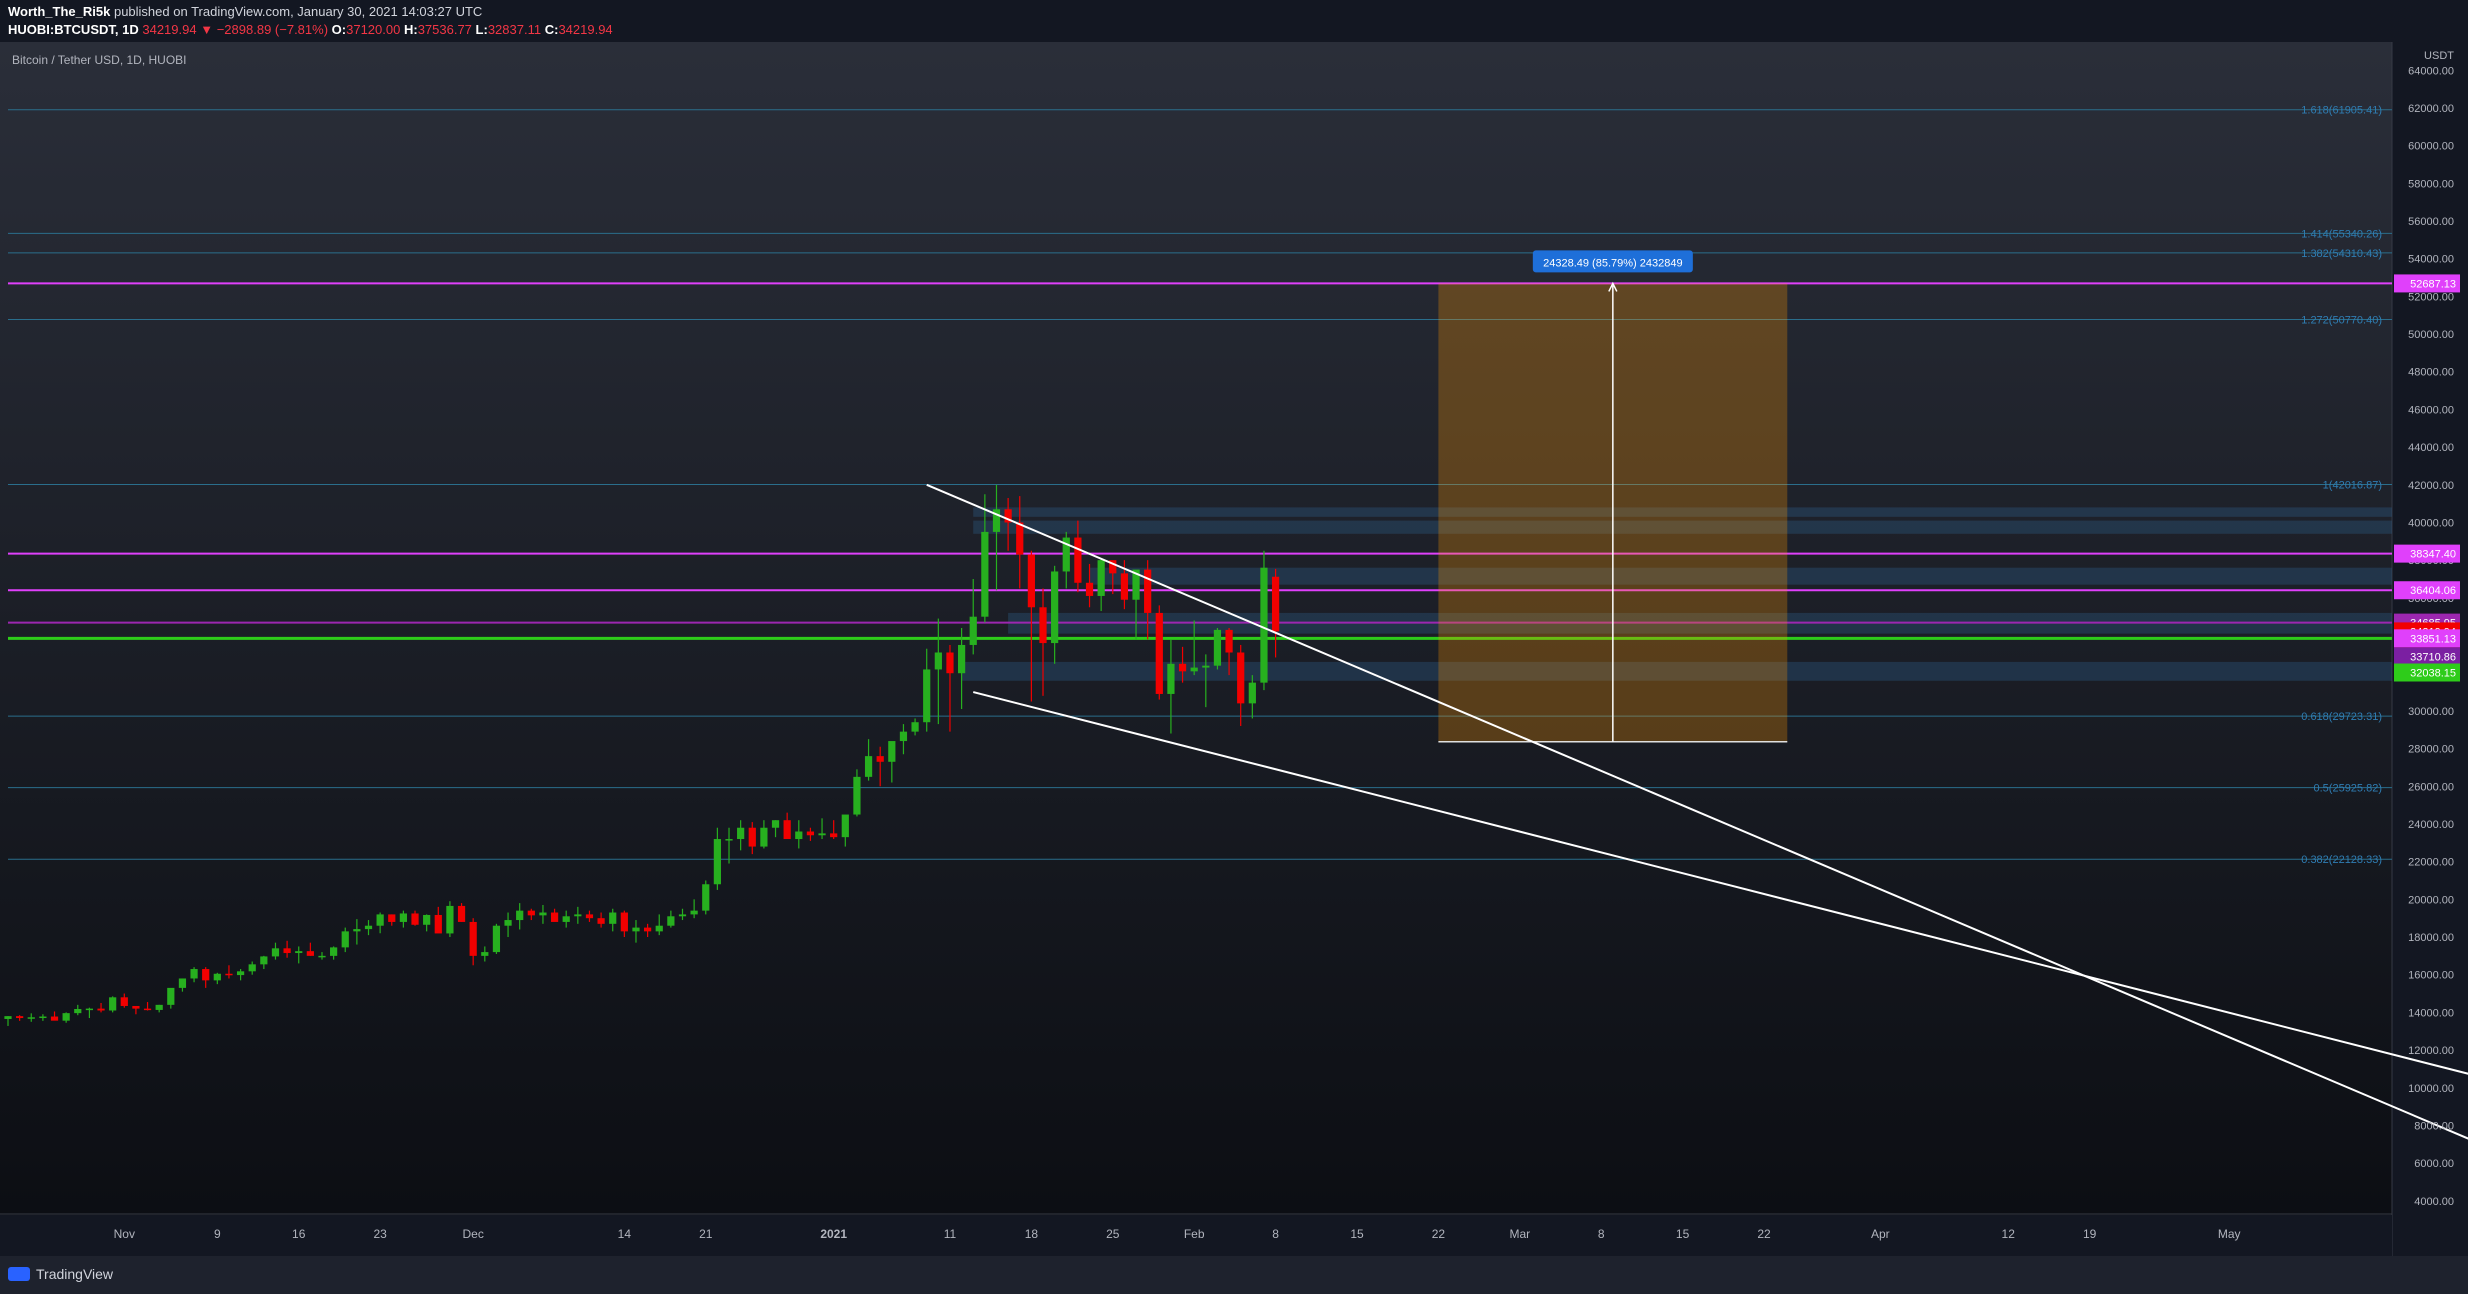 The width and height of the screenshot is (2468, 1294). What do you see at coordinates (2431, 71) in the screenshot?
I see `price-tick-label: 64000.00` at bounding box center [2431, 71].